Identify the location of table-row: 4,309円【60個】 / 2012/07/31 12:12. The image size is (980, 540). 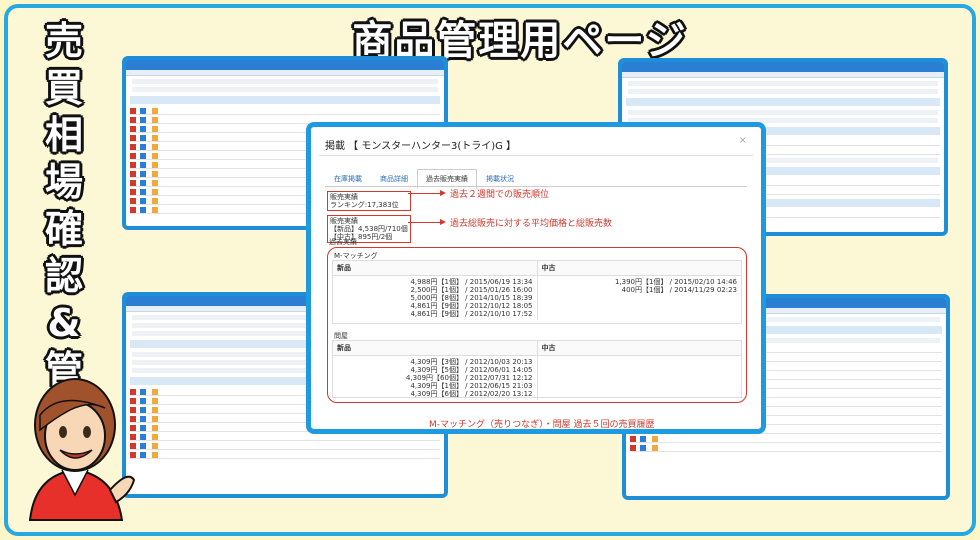
(469, 378).